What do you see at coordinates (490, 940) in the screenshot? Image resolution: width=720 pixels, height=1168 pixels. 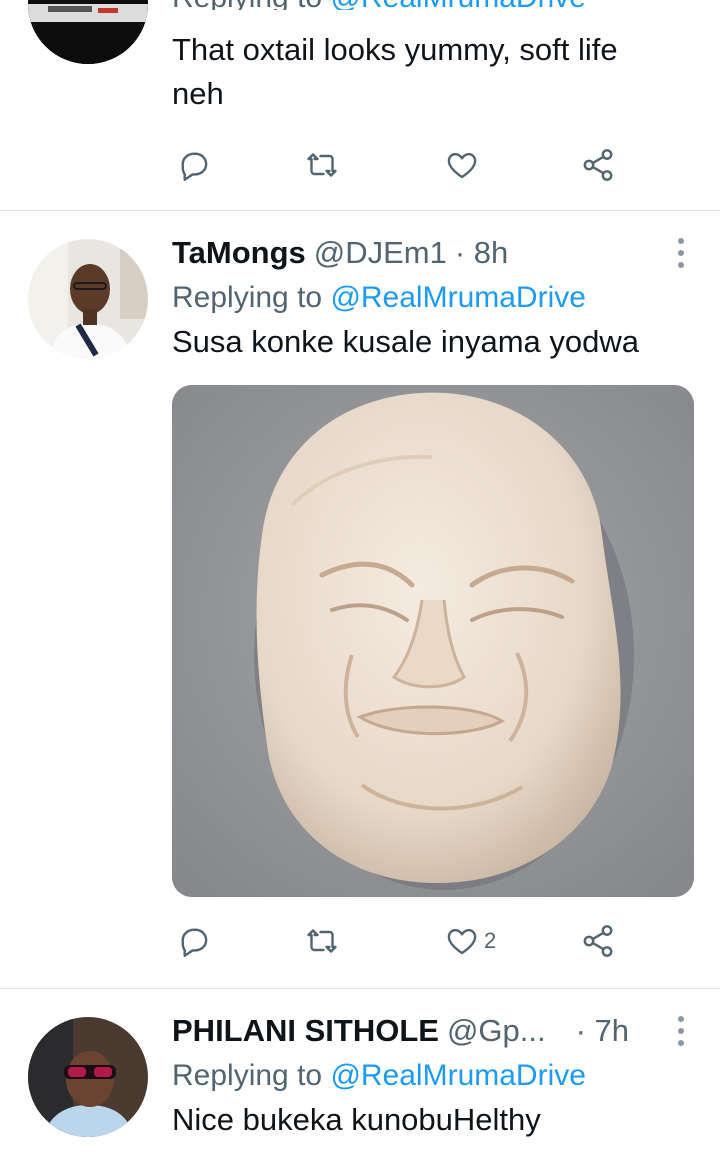 I see `like-count: 2` at bounding box center [490, 940].